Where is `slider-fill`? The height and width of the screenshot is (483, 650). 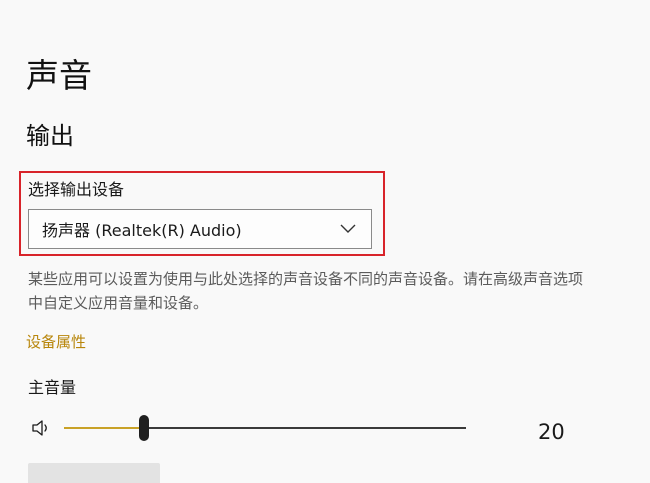
slider-fill is located at coordinates (104, 428).